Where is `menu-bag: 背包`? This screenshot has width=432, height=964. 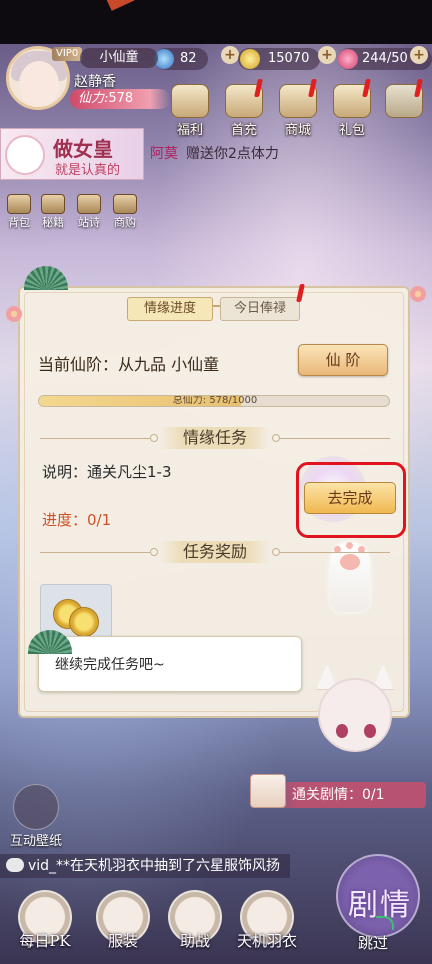
menu-bag: 背包 is located at coordinates (19, 212).